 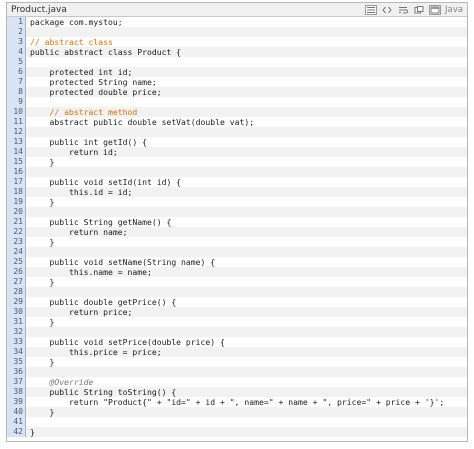 What do you see at coordinates (16, 72) in the screenshot?
I see `line-number: 6` at bounding box center [16, 72].